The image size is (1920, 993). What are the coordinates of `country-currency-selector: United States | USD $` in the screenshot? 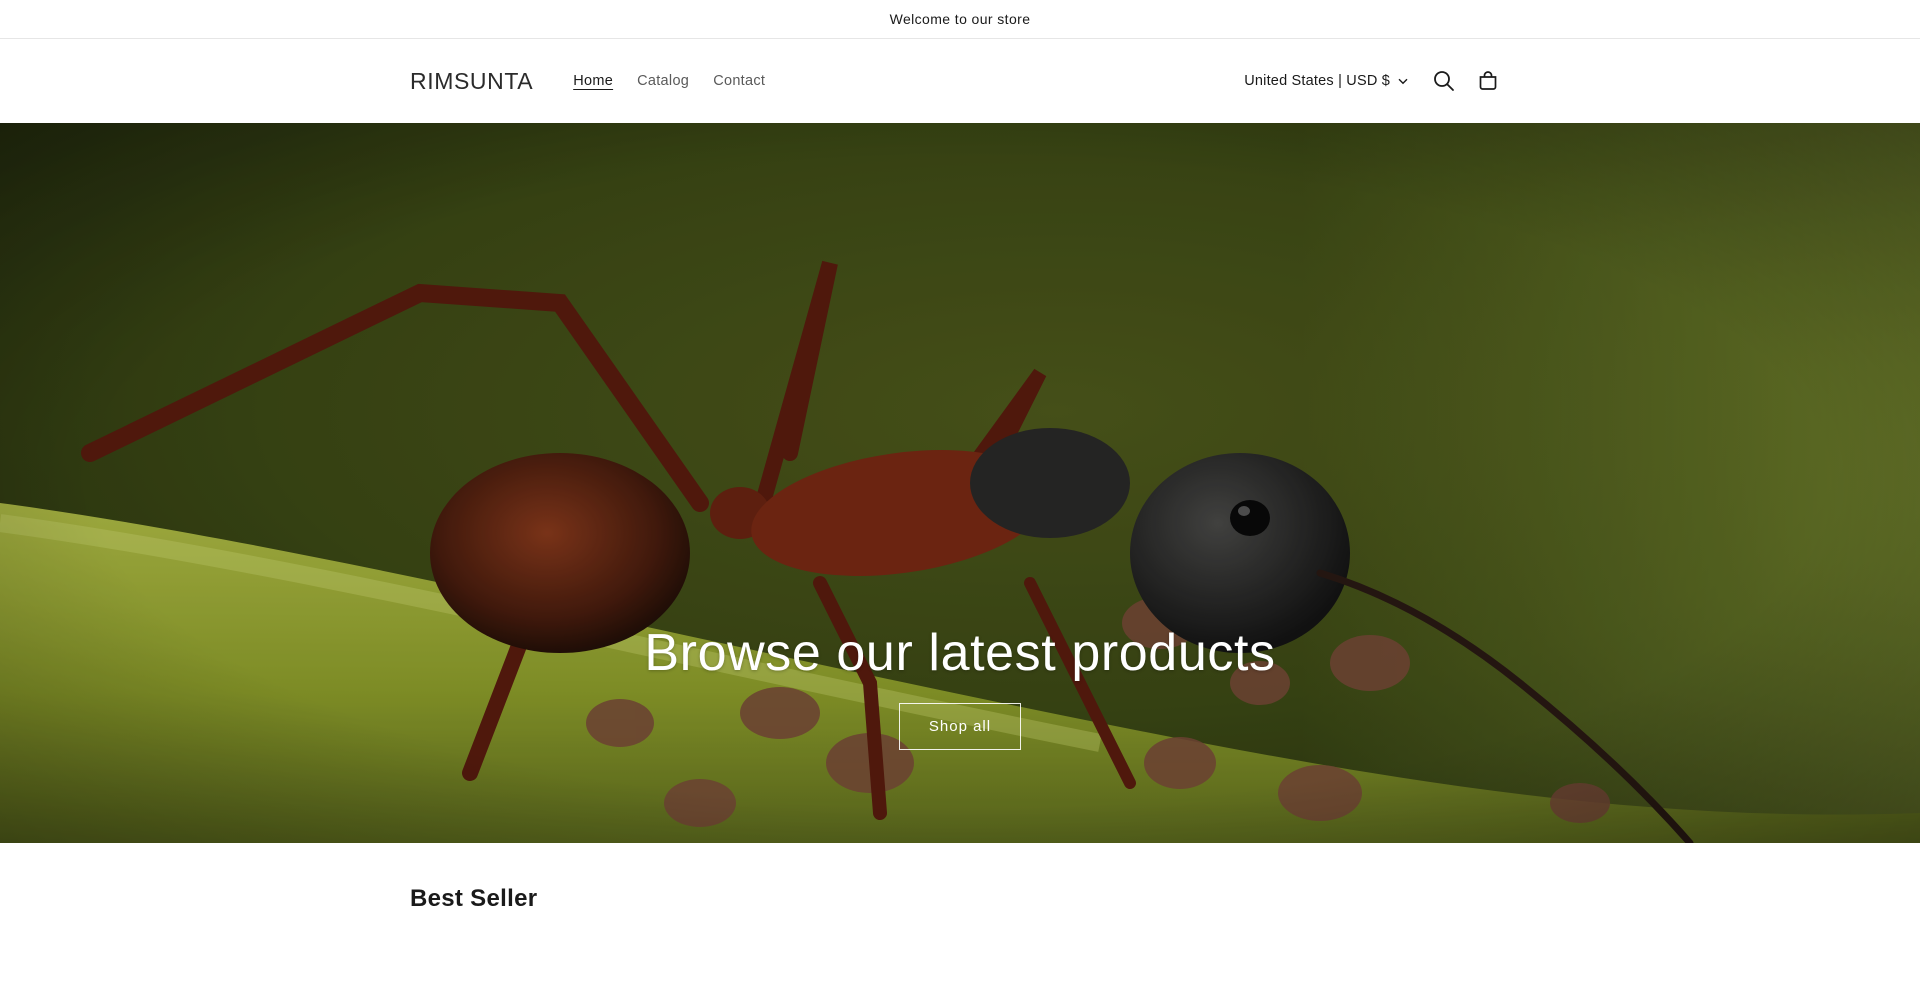 It's located at (1326, 81).